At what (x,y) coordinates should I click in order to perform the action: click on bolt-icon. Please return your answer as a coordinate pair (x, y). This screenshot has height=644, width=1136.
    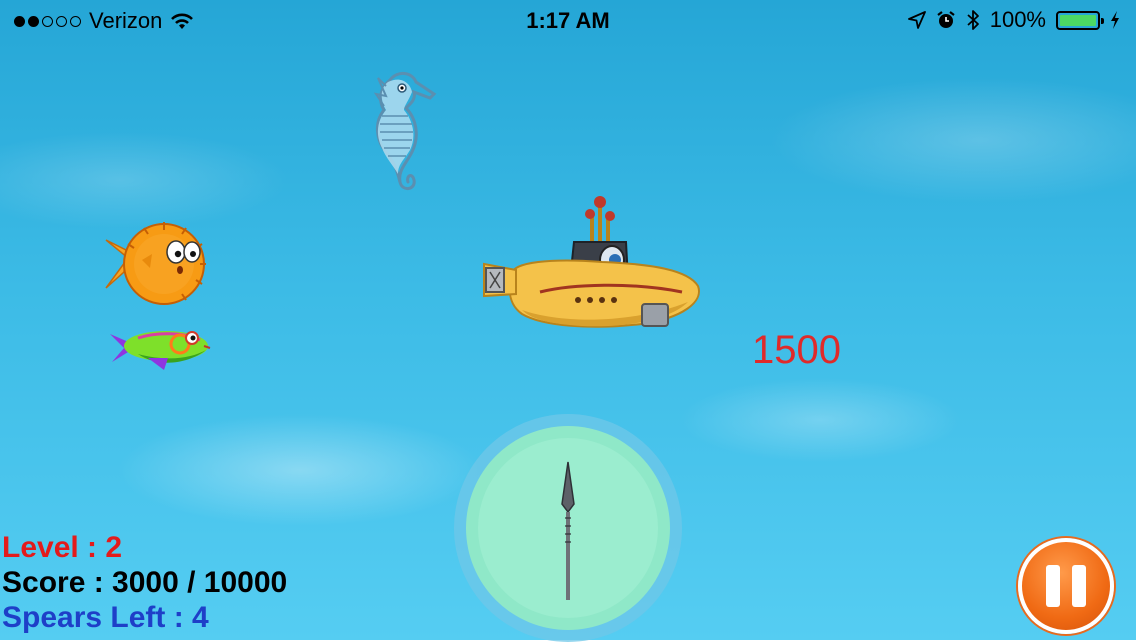
    Looking at the image, I should click on (1115, 20).